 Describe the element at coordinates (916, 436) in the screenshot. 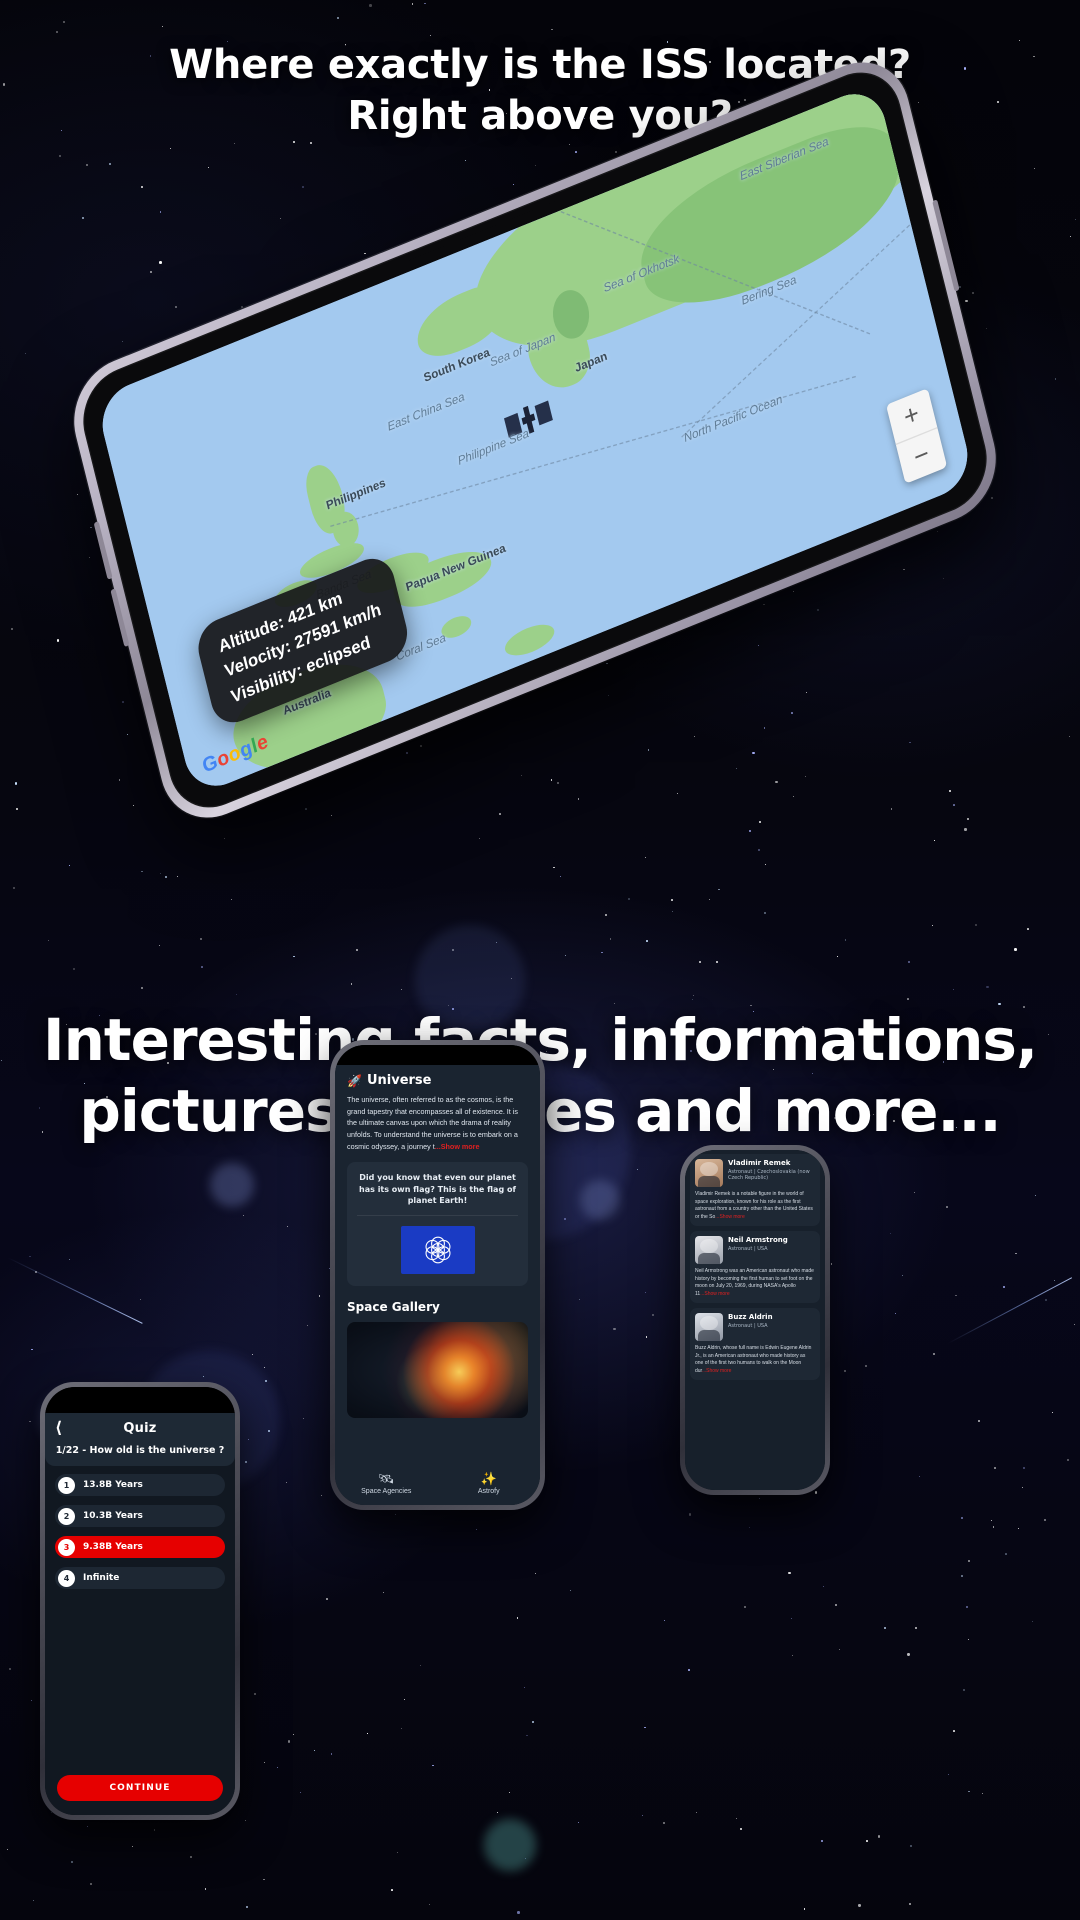

I see `map-zoom-controls: + −` at that location.